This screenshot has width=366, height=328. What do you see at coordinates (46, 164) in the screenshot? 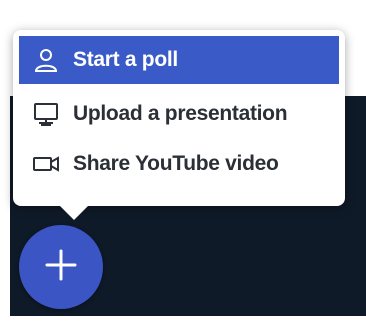
I see `video-camera-icon` at bounding box center [46, 164].